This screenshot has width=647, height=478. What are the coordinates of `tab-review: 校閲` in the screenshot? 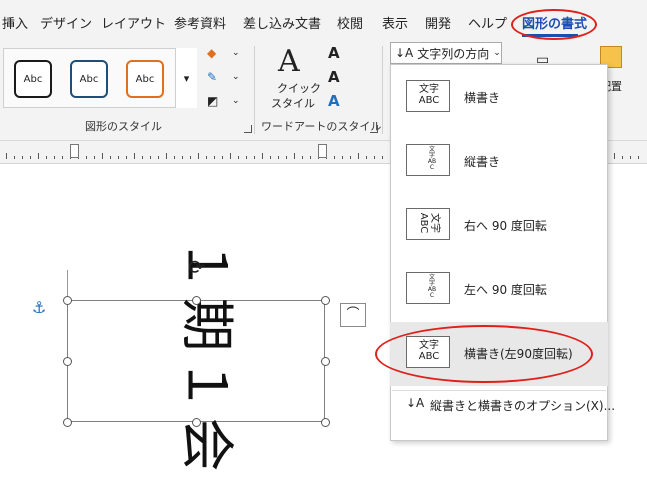 It's located at (350, 22).